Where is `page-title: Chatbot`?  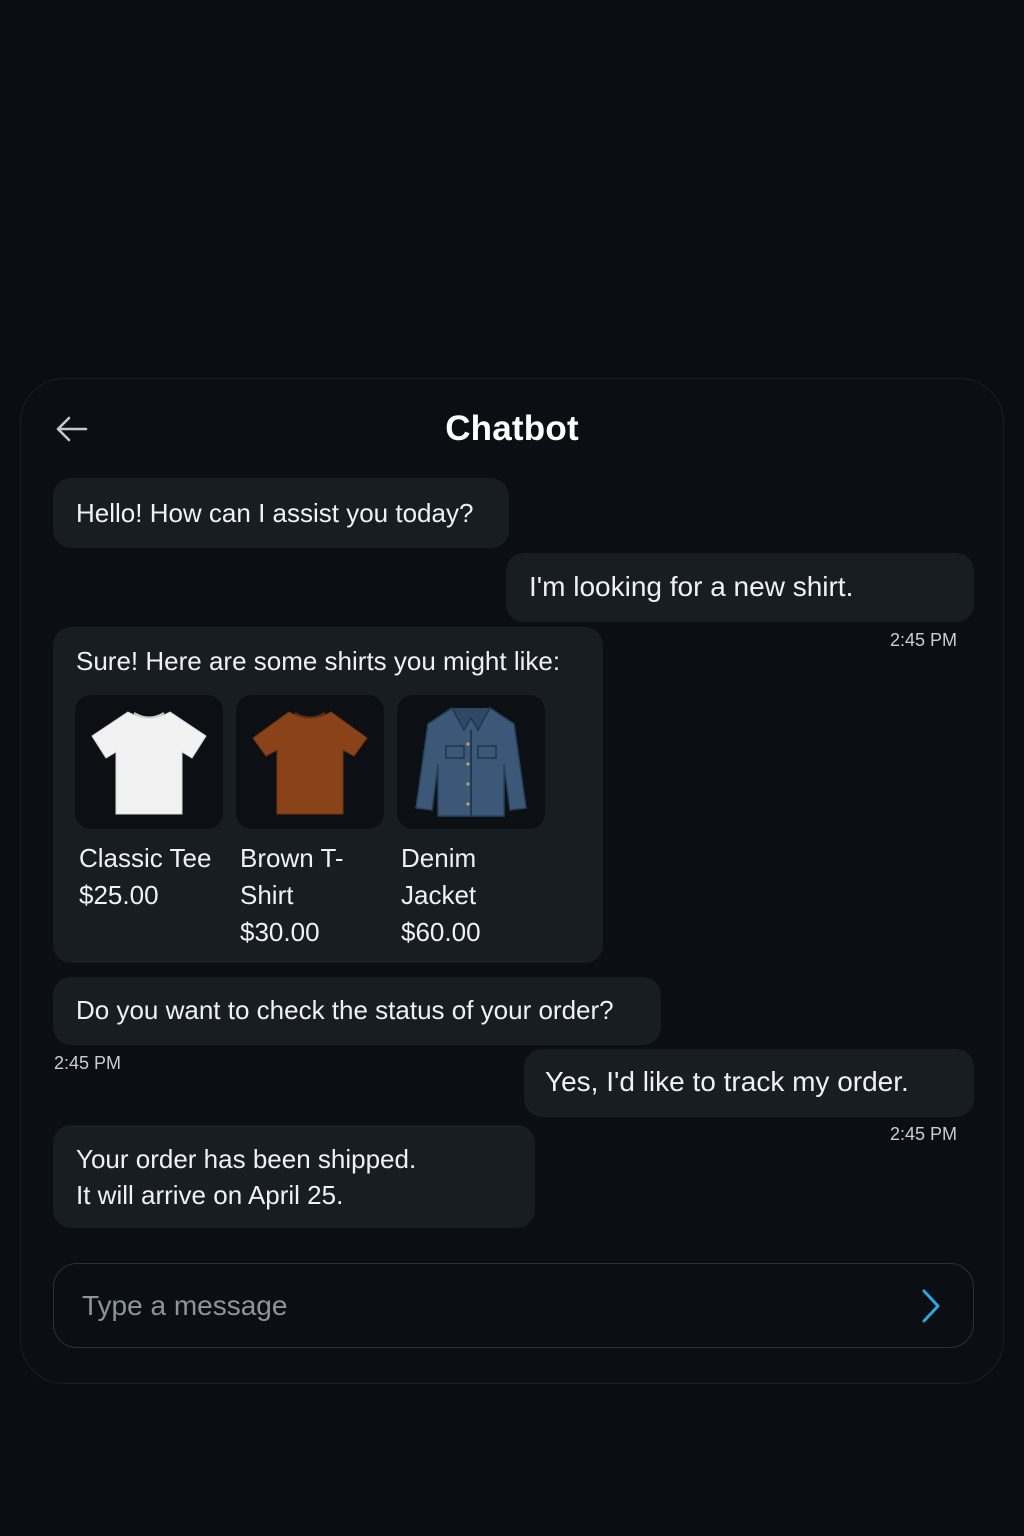
page-title: Chatbot is located at coordinates (512, 428).